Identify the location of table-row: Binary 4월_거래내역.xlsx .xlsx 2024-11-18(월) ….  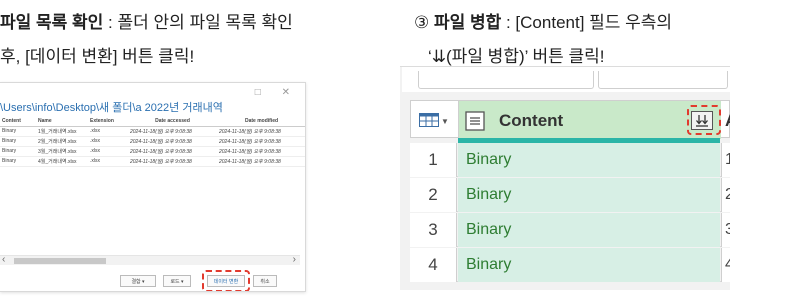
(152, 161).